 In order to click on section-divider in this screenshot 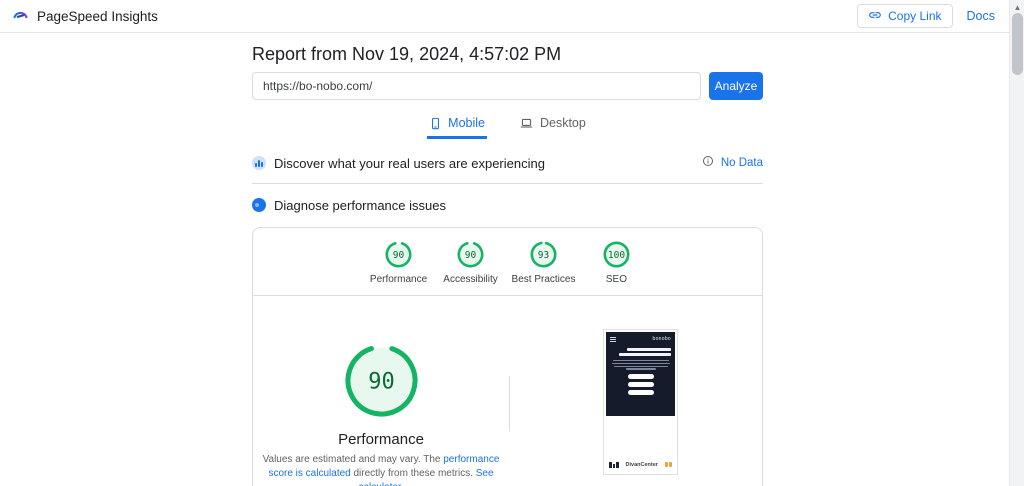, I will do `click(507, 183)`.